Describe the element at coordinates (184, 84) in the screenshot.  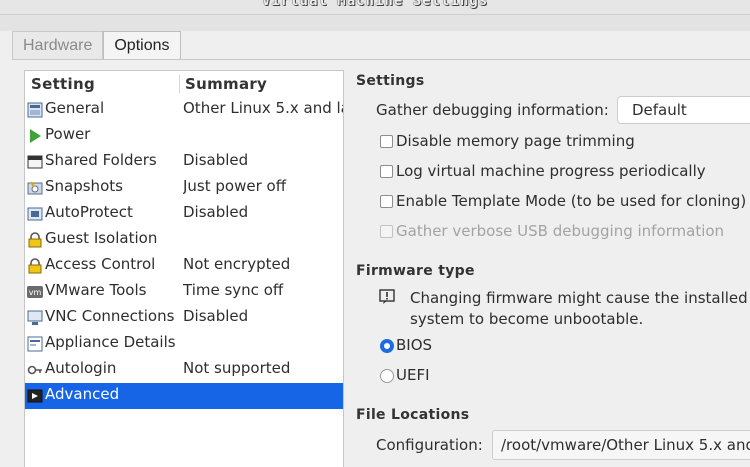
I see `list-header: Setting Summary` at that location.